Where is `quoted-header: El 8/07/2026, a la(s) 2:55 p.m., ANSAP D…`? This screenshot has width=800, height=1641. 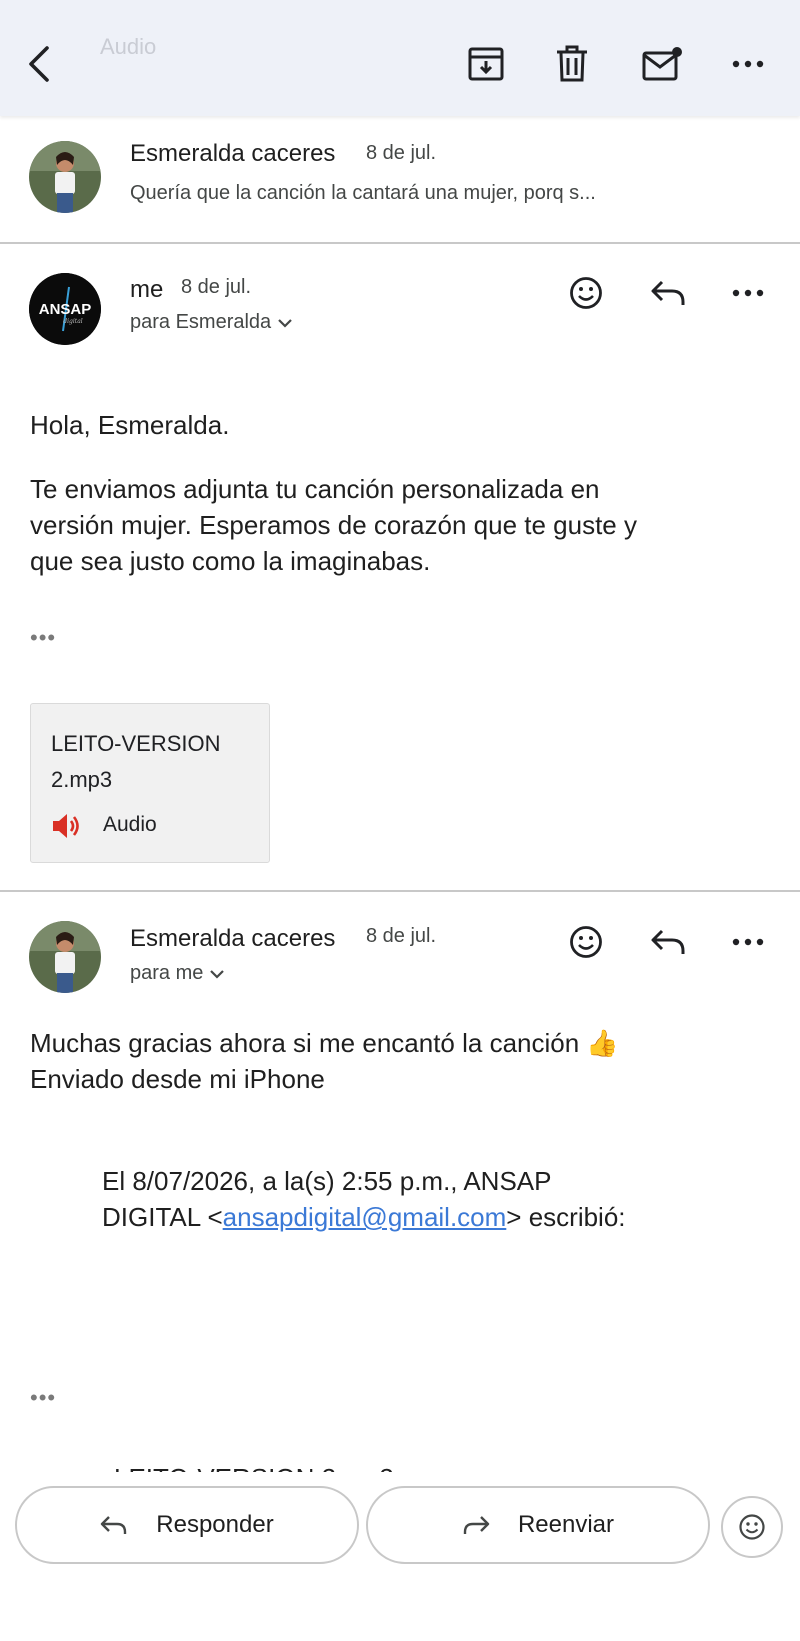 quoted-header: El 8/07/2026, a la(s) 2:55 p.m., ANSAP D… is located at coordinates (432, 1199).